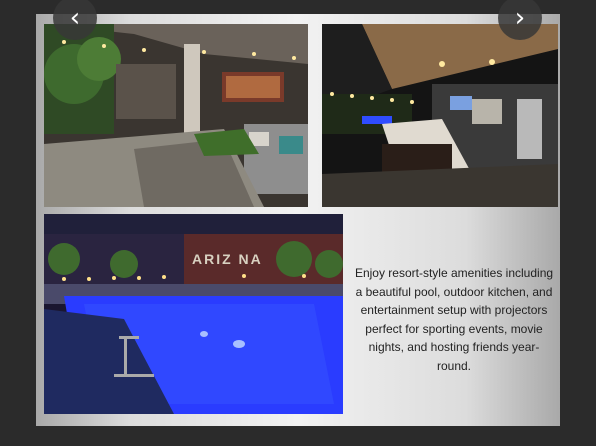 The width and height of the screenshot is (596, 446). Describe the element at coordinates (520, 18) in the screenshot. I see `chevron-right-icon: ›` at that location.